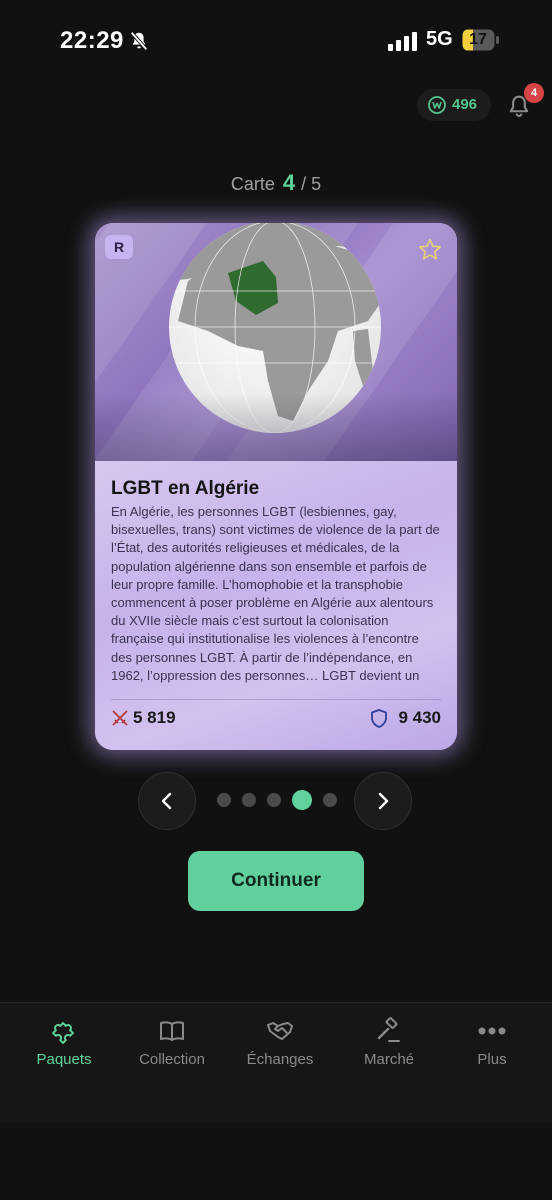 The image size is (552, 1200). I want to click on page-dot-active, so click(302, 800).